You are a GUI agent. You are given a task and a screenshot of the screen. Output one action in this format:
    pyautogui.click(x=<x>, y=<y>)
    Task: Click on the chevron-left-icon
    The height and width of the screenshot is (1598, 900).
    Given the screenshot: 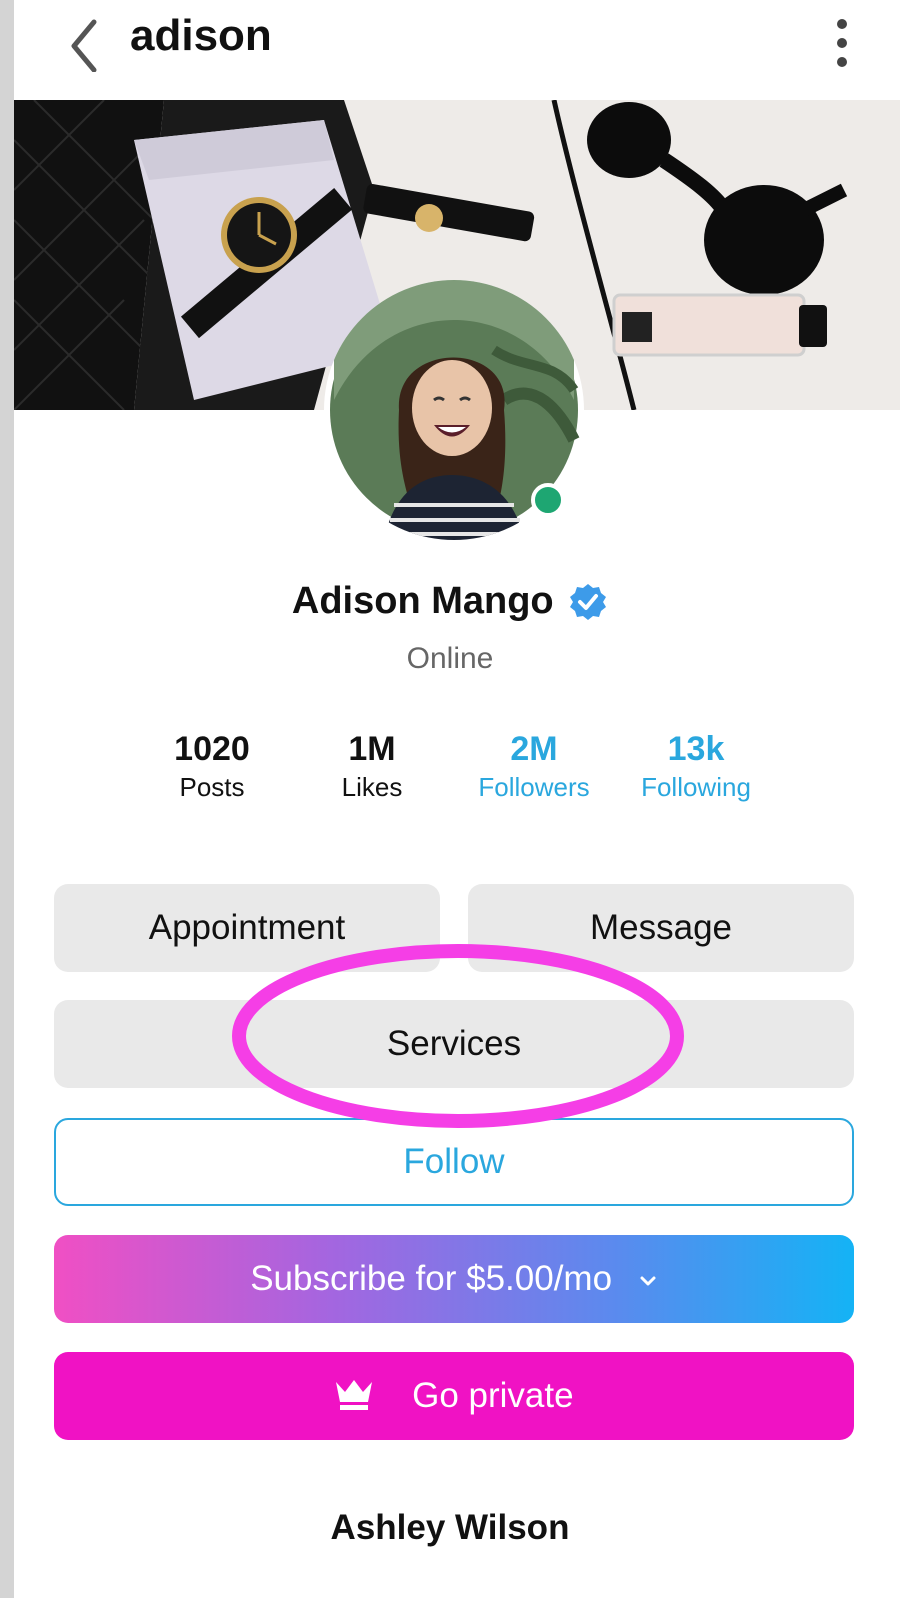 What is the action you would take?
    pyautogui.click(x=84, y=46)
    